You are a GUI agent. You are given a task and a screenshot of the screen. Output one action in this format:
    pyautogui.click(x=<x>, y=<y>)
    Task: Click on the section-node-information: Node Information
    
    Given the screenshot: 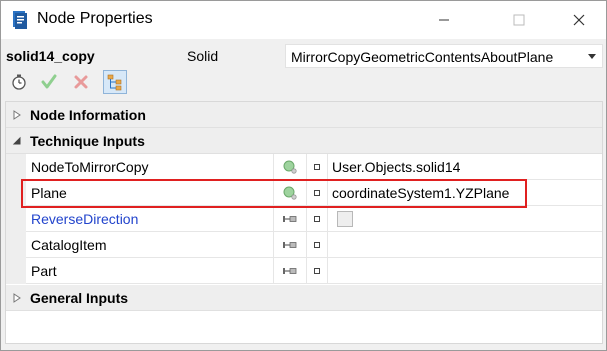 What is the action you would take?
    pyautogui.click(x=304, y=115)
    